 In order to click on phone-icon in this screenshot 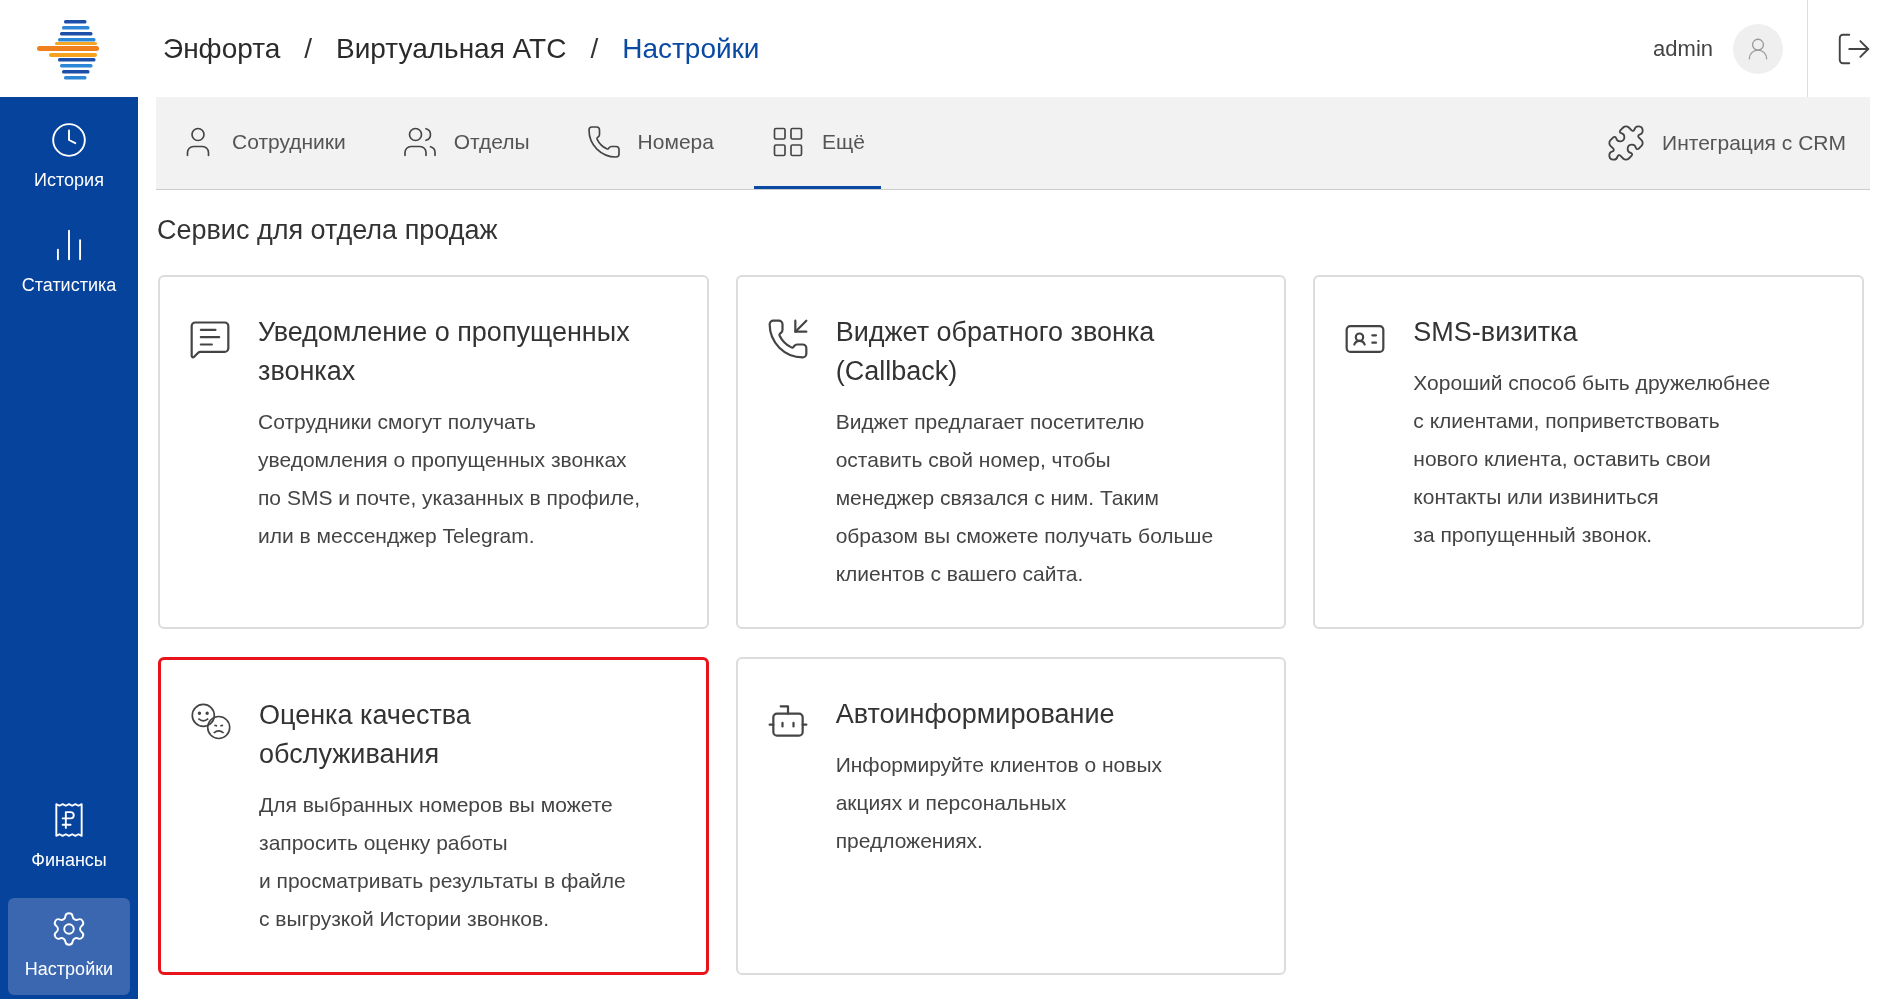, I will do `click(603, 141)`.